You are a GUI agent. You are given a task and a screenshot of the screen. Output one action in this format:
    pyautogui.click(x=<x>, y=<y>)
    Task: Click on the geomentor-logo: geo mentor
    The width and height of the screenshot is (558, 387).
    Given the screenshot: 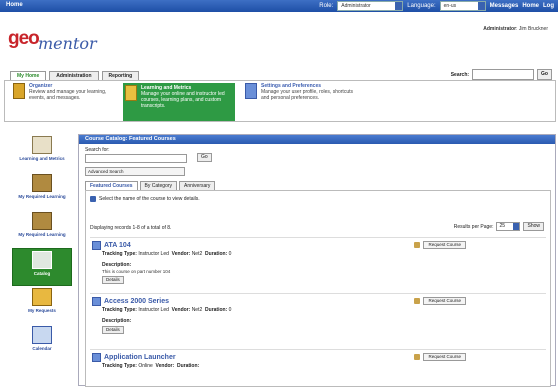 What is the action you would take?
    pyautogui.click(x=52, y=40)
    